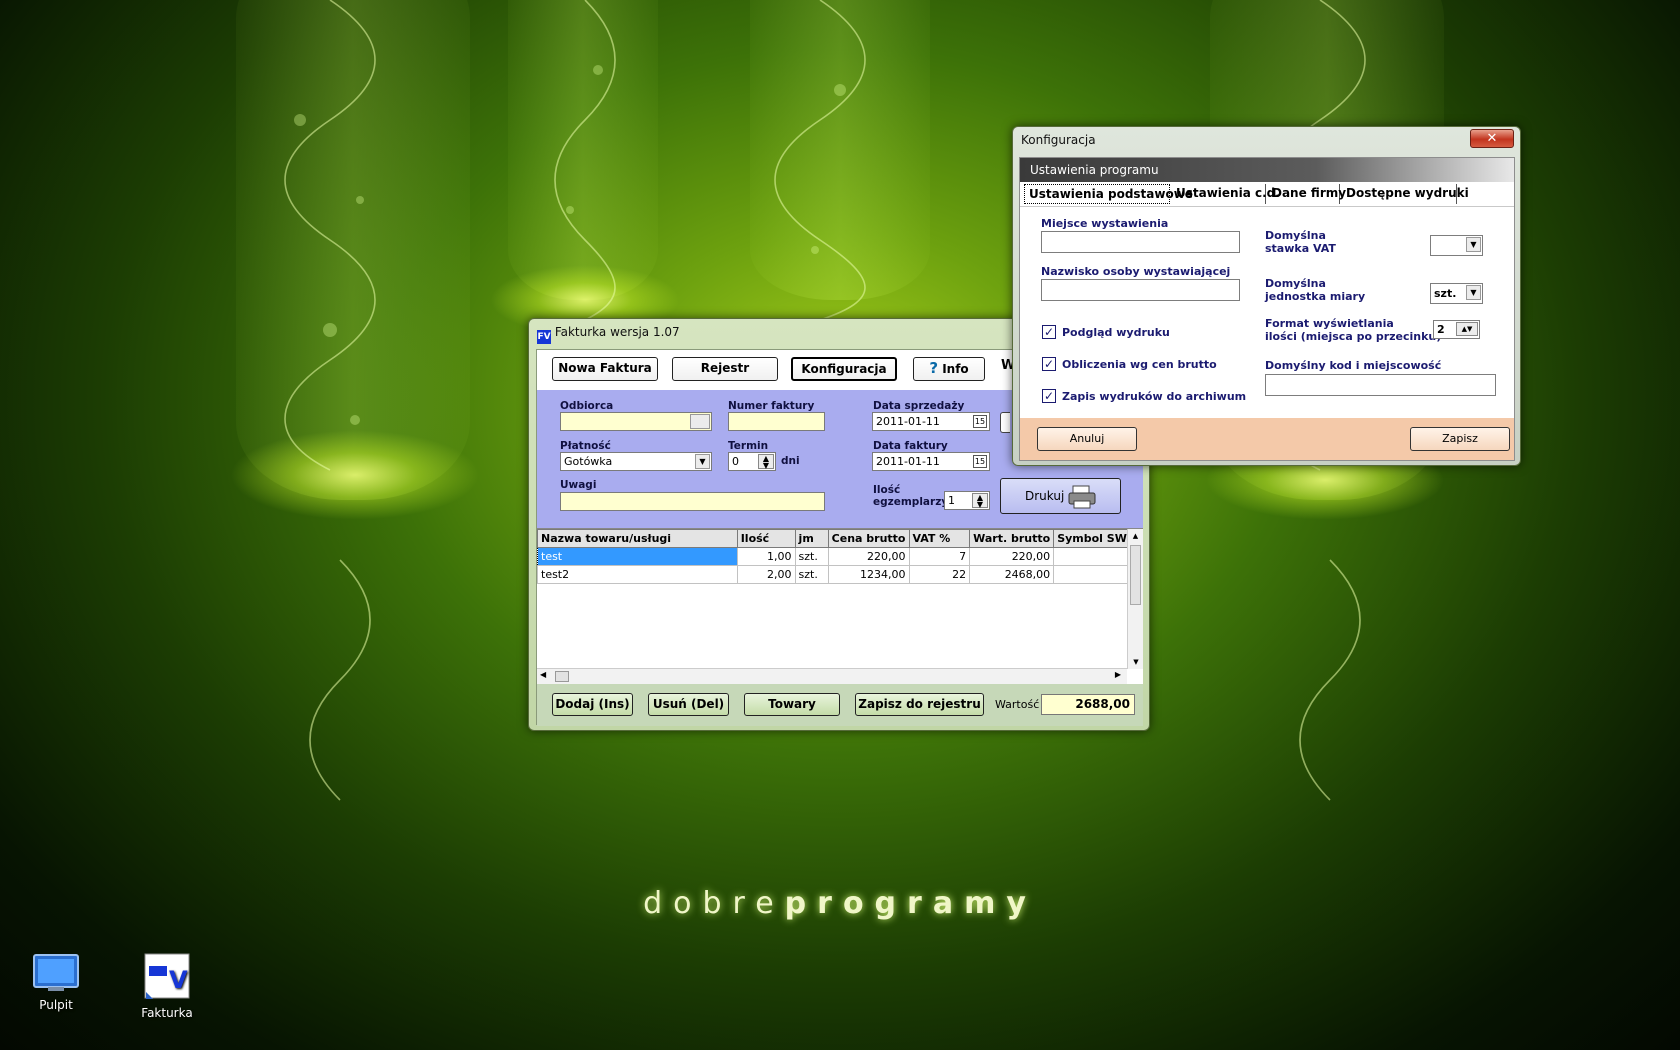  I want to click on column-header: jm, so click(811, 538).